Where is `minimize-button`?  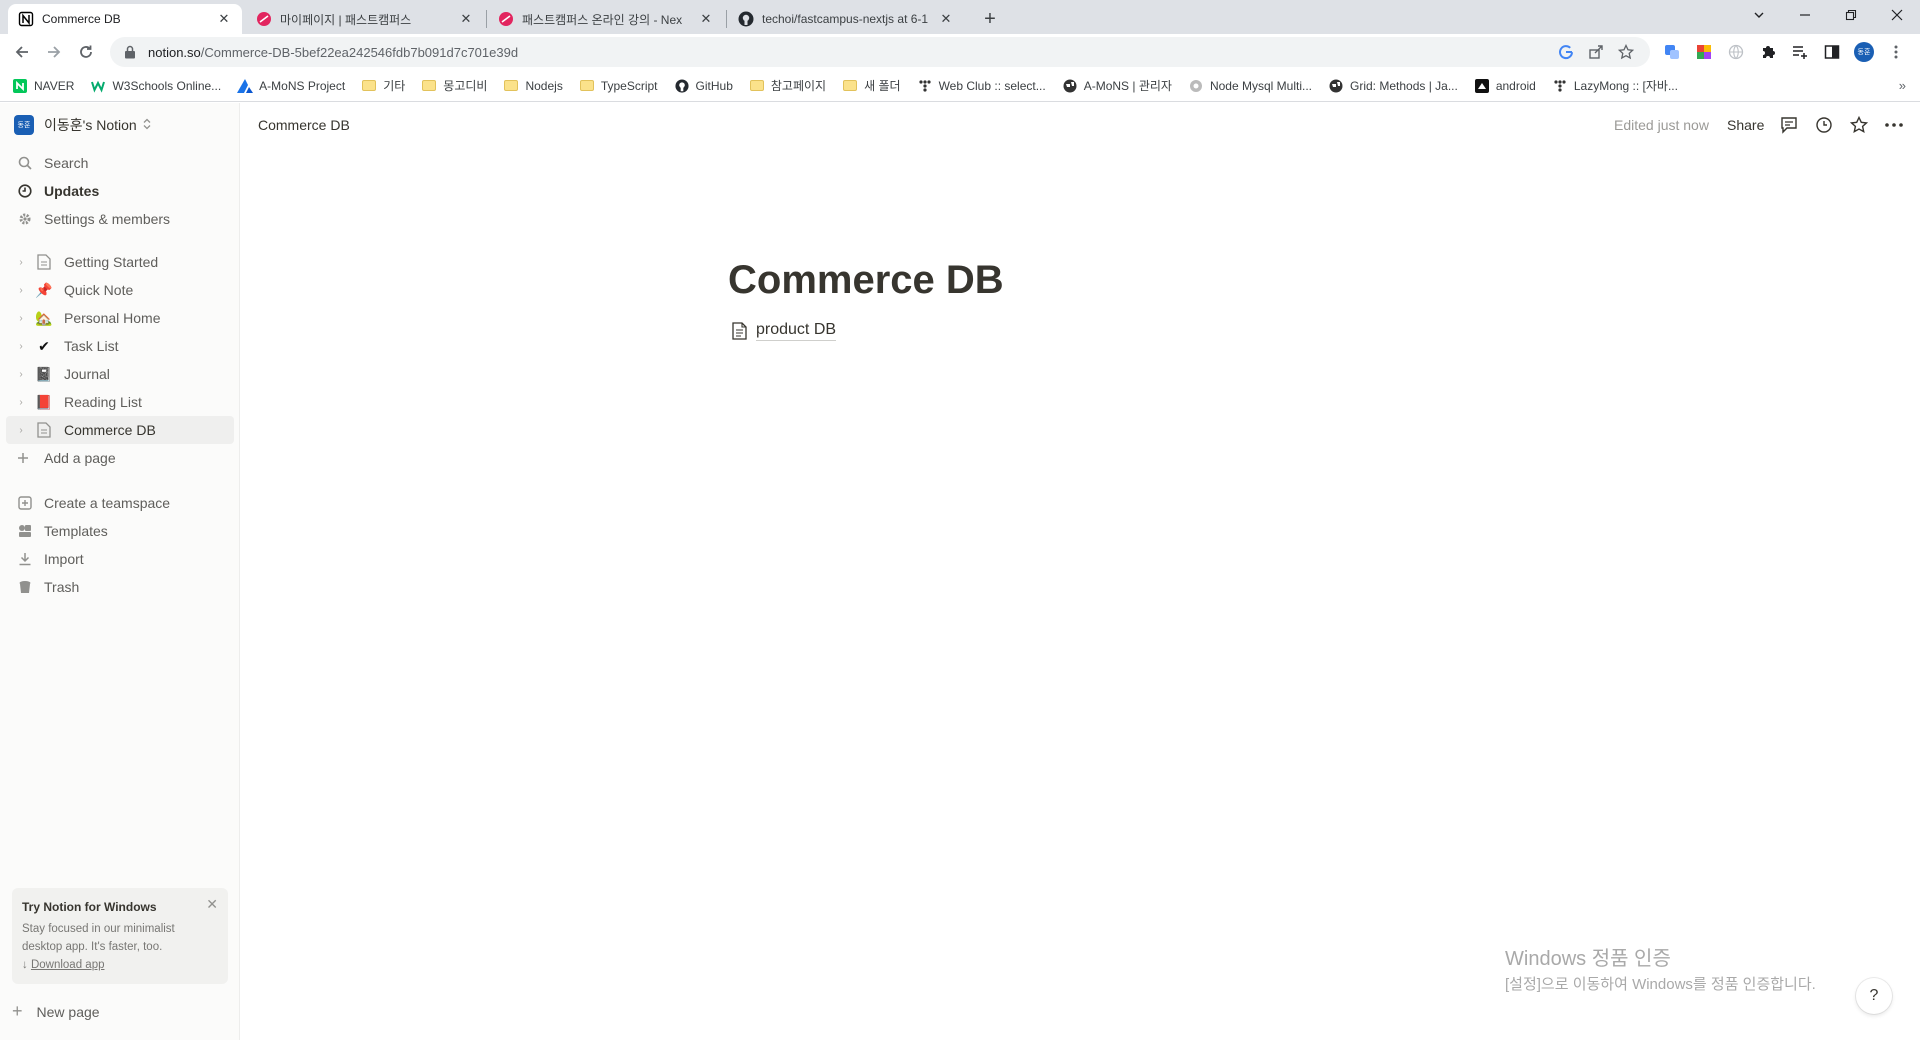 minimize-button is located at coordinates (1805, 15).